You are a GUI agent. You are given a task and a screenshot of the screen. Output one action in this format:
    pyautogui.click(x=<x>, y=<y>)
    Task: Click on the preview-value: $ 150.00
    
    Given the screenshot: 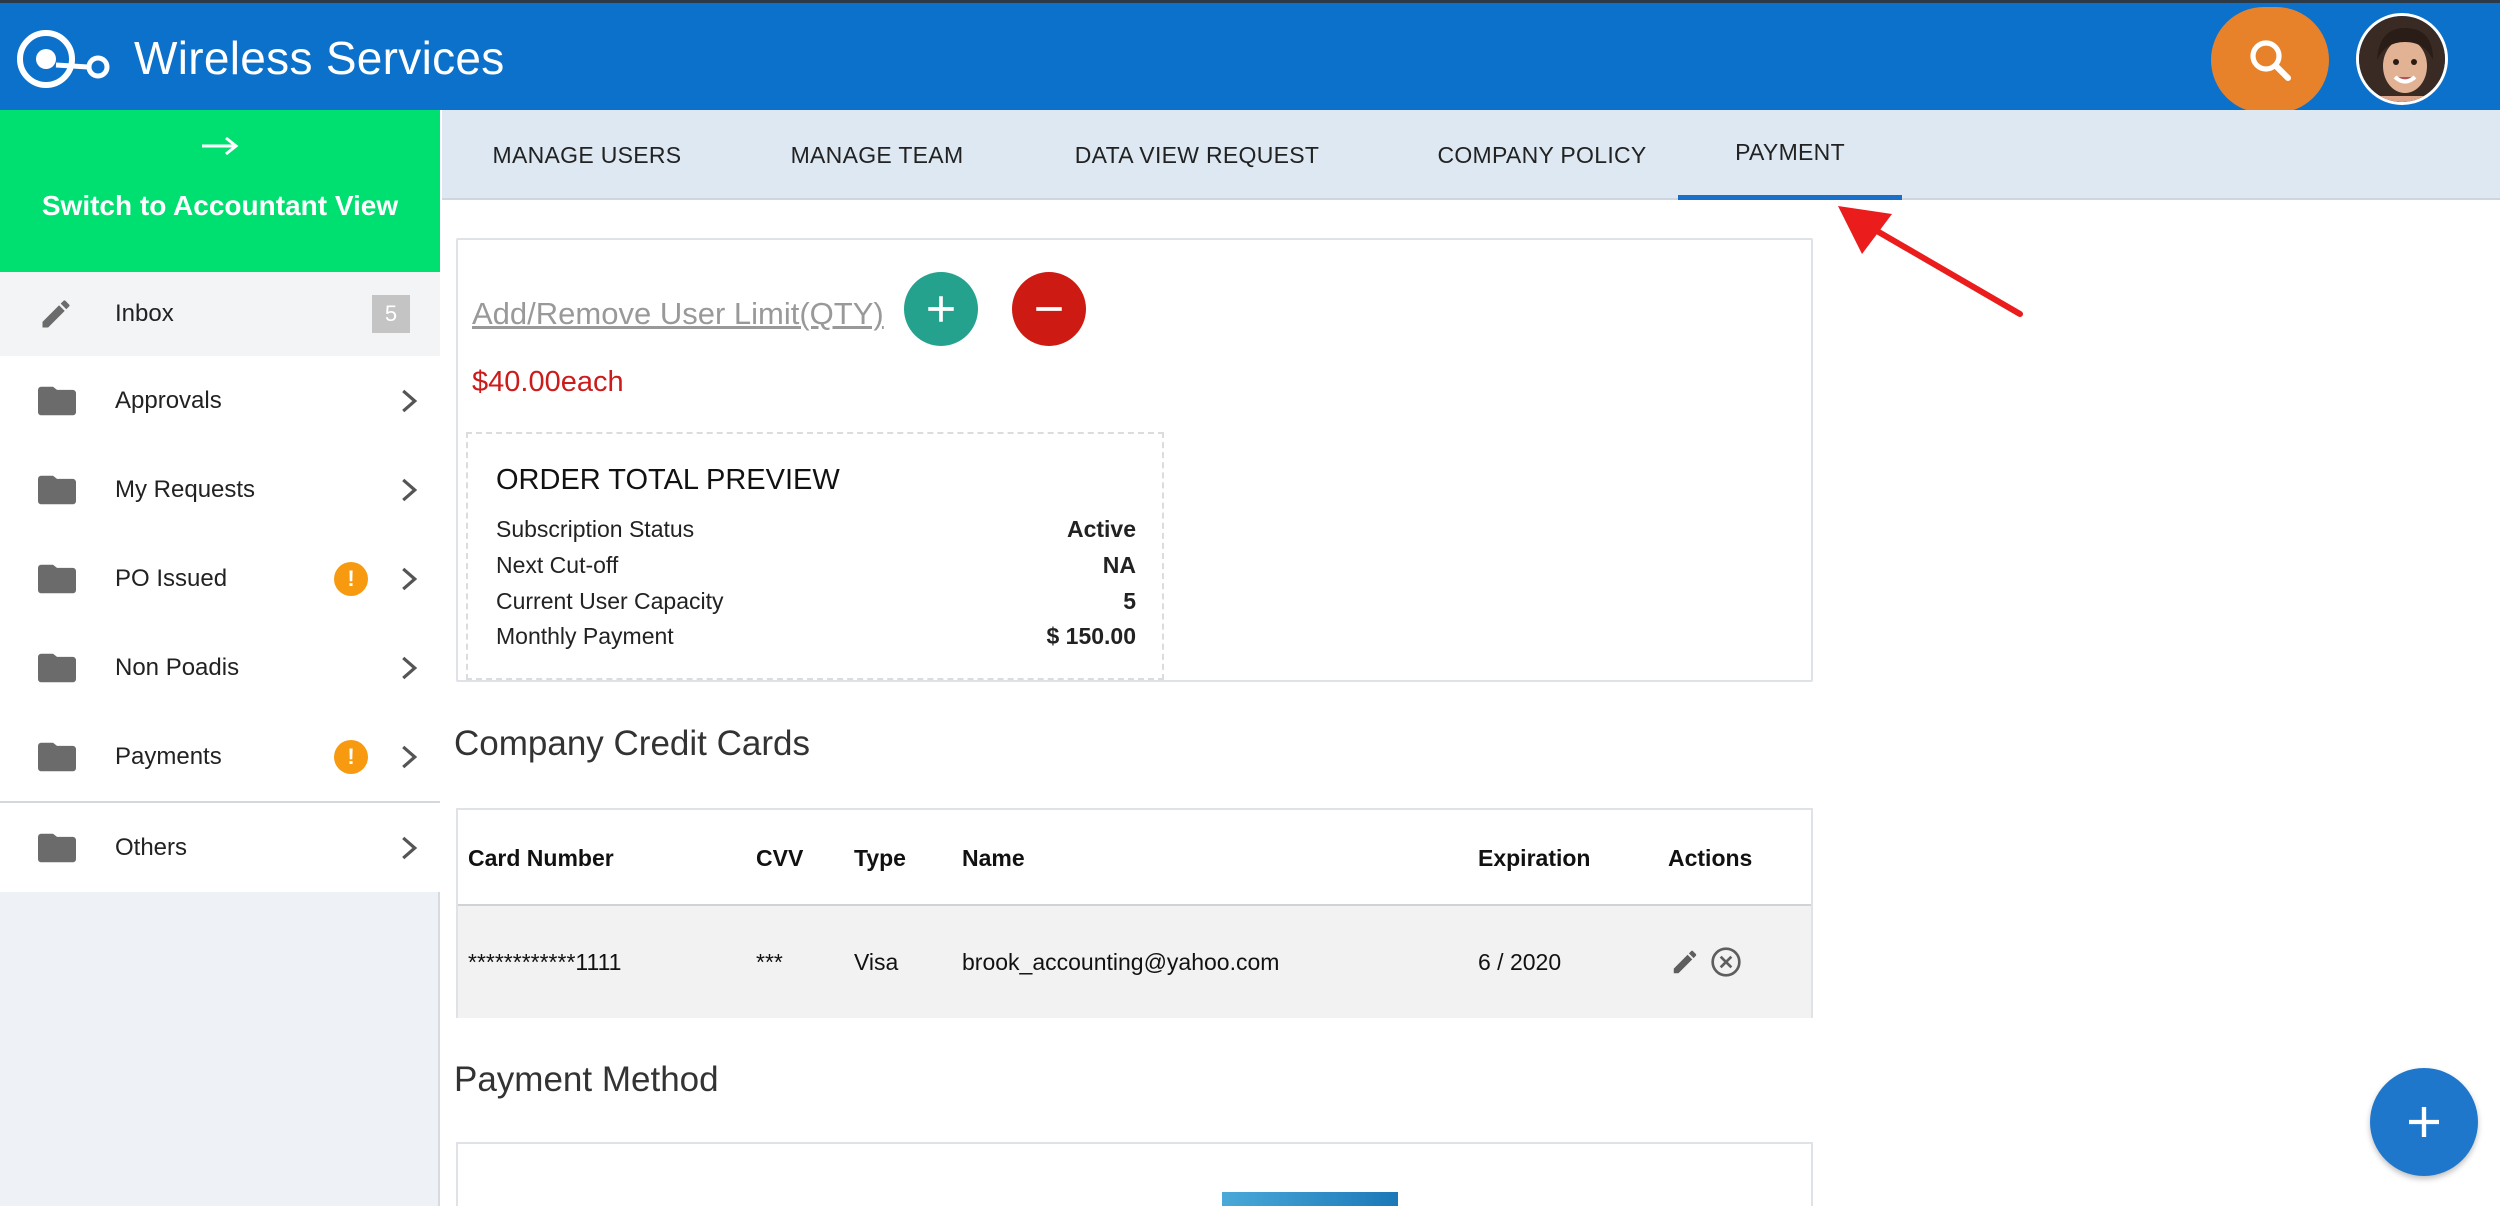 What is the action you would take?
    pyautogui.click(x=1091, y=636)
    